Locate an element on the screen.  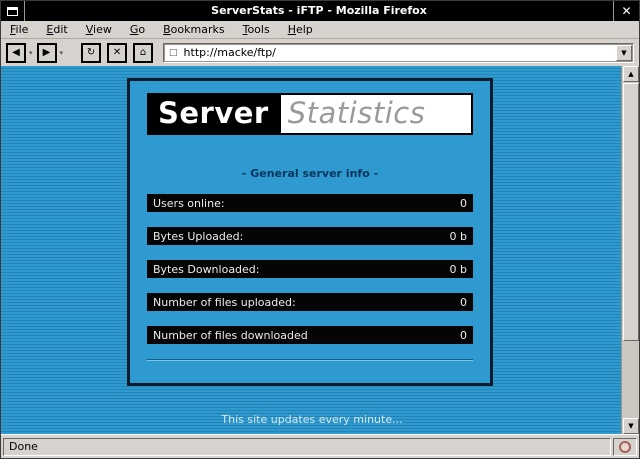
stop-icon: ✕ is located at coordinates (117, 52).